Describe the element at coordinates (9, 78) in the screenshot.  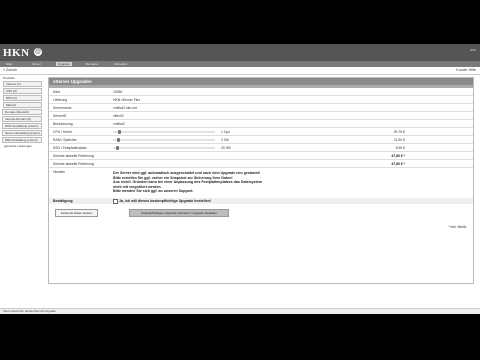
I see `sidebar-heading: Produkte` at that location.